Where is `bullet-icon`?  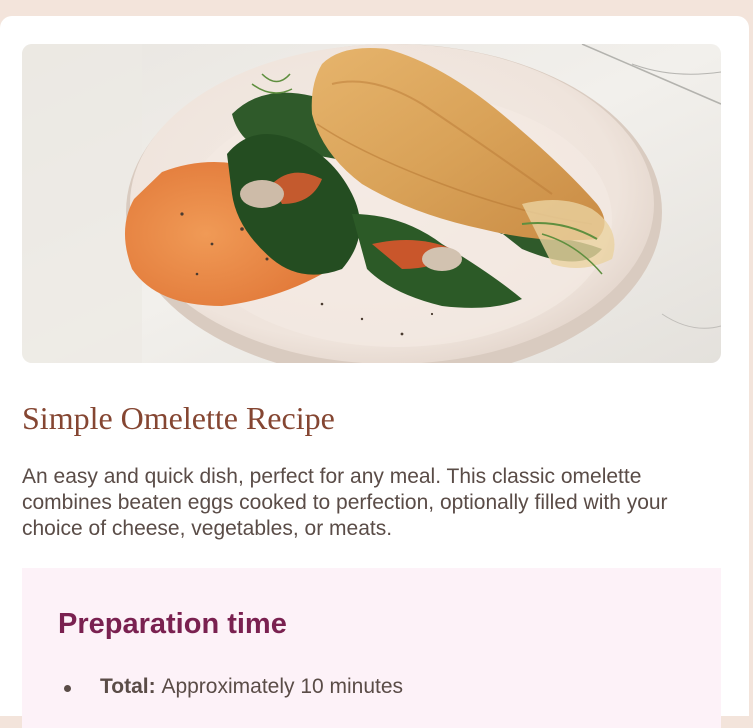 bullet-icon is located at coordinates (67, 688).